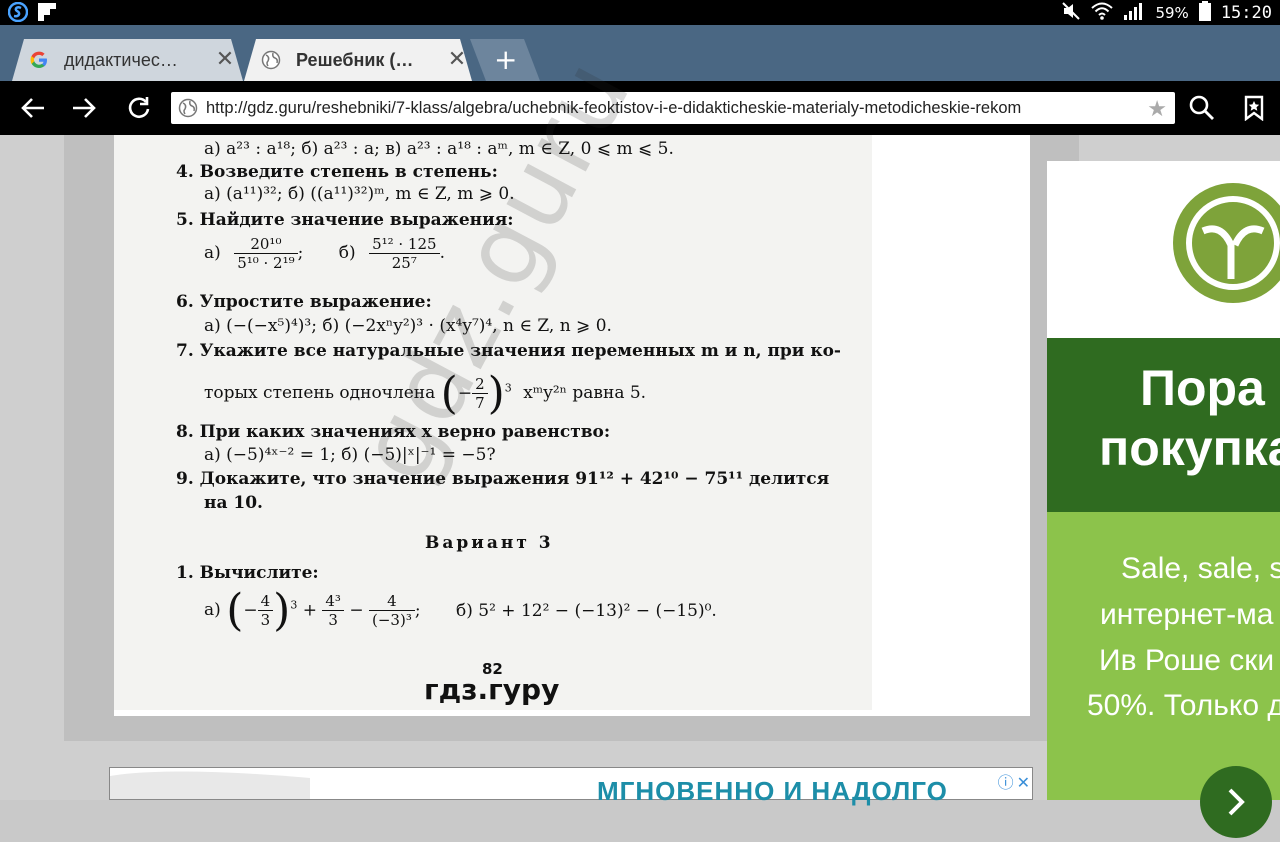 This screenshot has width=1280, height=842. Describe the element at coordinates (304, 302) in the screenshot. I see `problem-6-title: 6. Упростите выражение:` at that location.